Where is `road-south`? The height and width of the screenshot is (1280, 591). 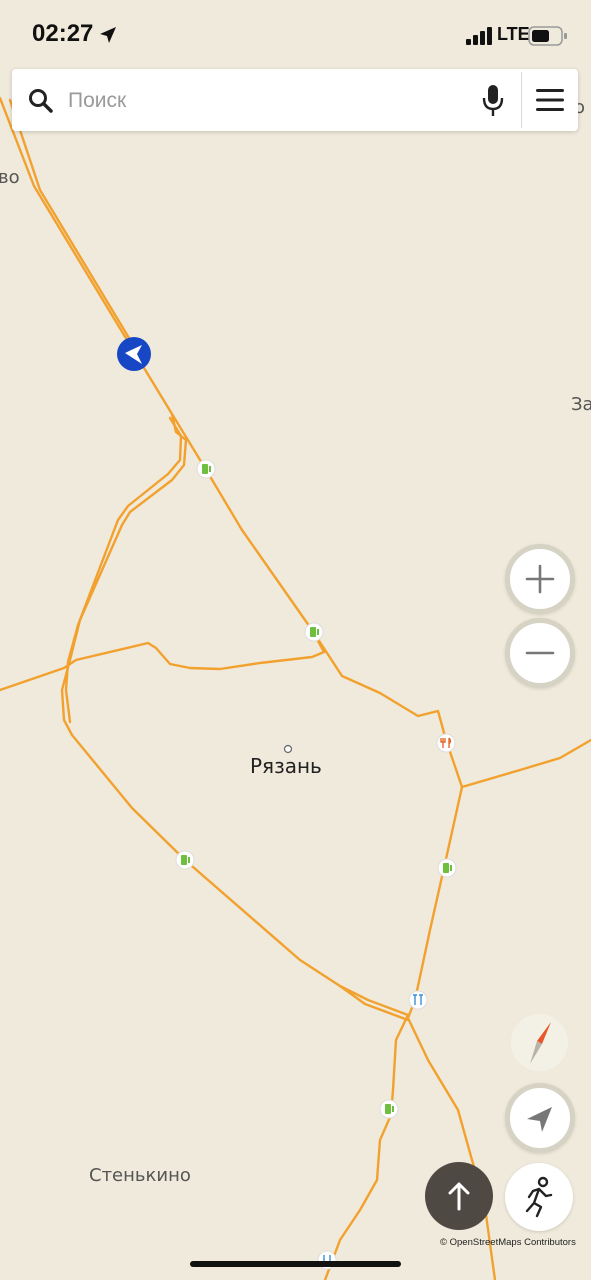 road-south is located at coordinates (366, 1146).